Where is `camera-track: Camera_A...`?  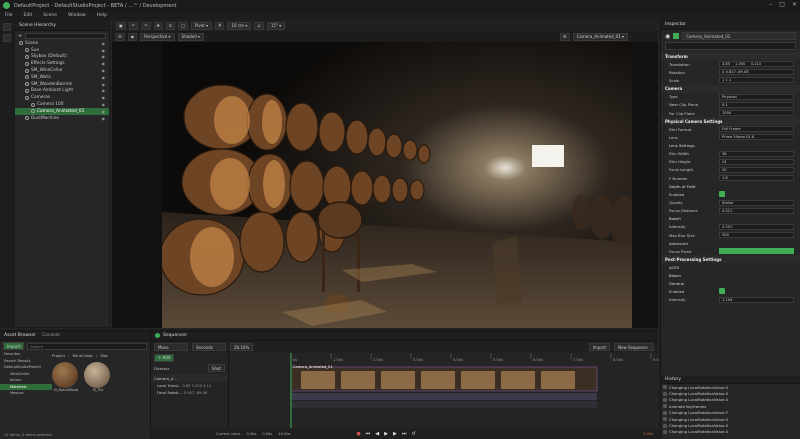 camera-track: Camera_A... is located at coordinates (189, 378).